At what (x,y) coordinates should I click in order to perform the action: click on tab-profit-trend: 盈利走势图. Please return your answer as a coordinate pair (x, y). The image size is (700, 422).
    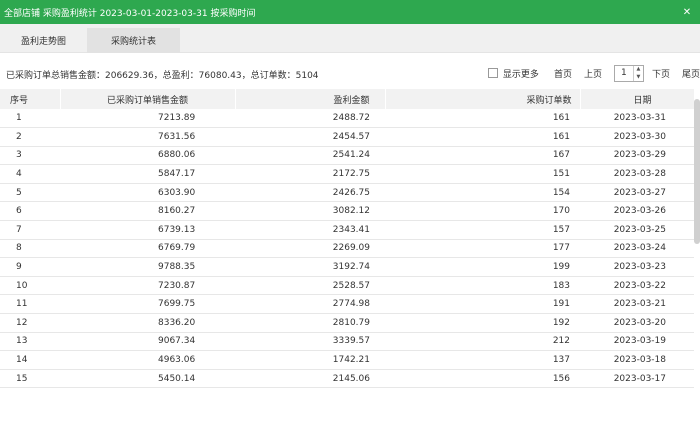
    Looking at the image, I should click on (43, 40).